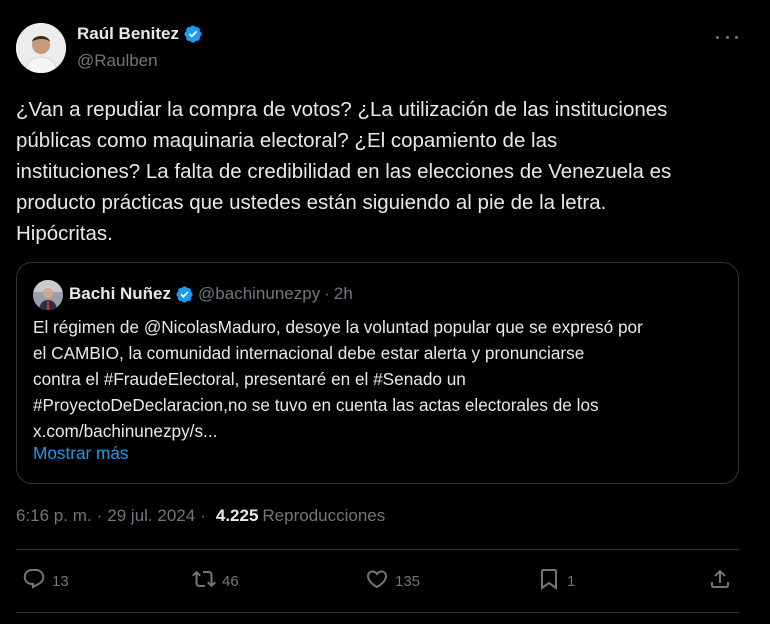 The height and width of the screenshot is (624, 770). Describe the element at coordinates (54, 516) in the screenshot. I see `tweet-time: 6:16 p. m.` at that location.